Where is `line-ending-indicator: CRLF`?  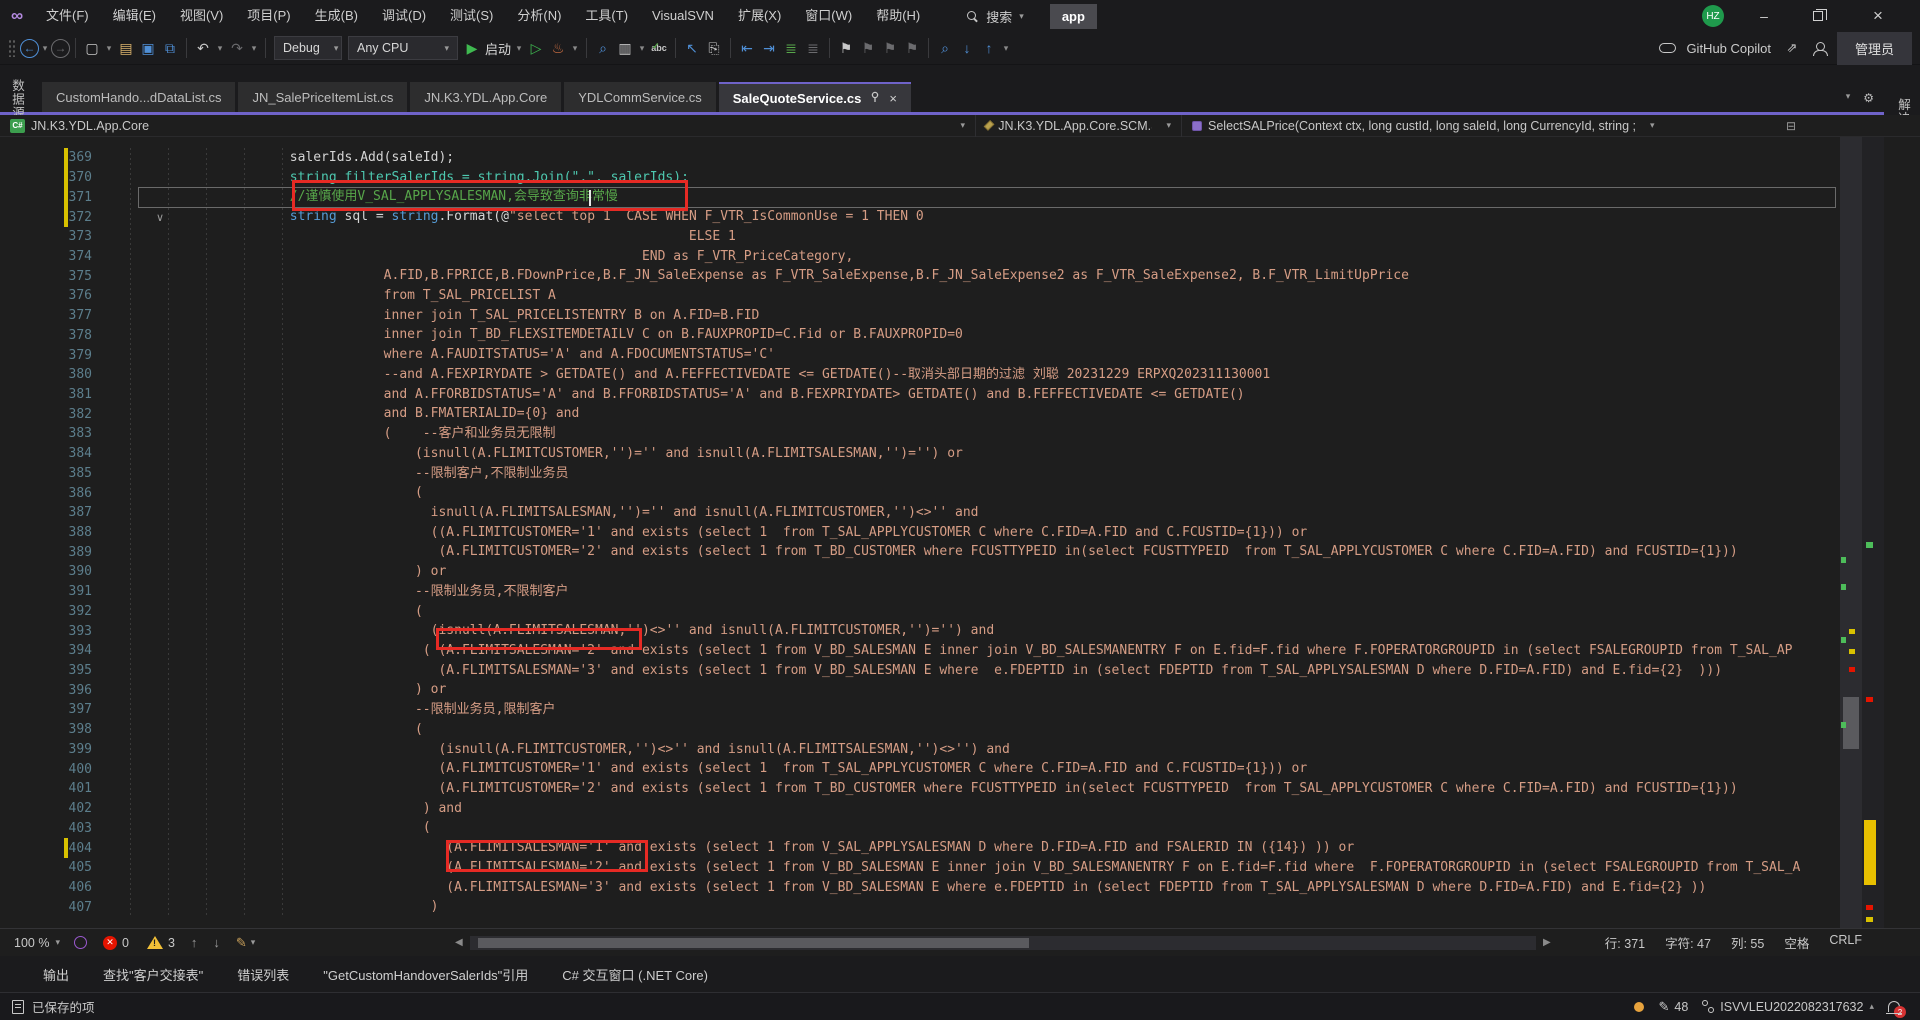 line-ending-indicator: CRLF is located at coordinates (1845, 942).